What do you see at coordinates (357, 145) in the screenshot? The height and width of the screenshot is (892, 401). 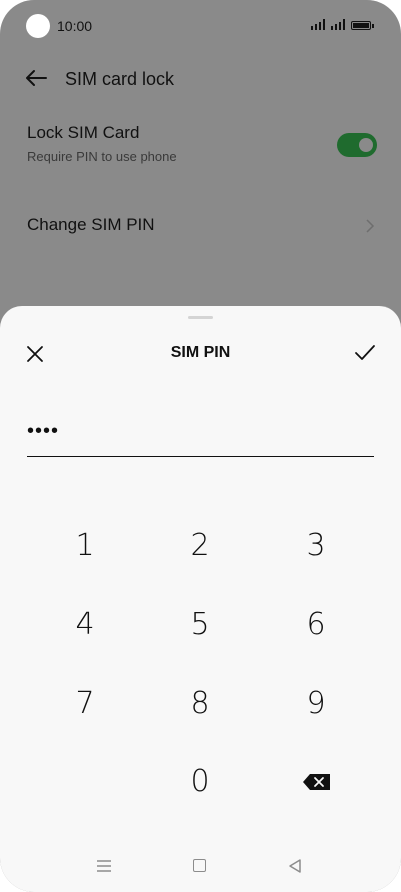 I see `lock-sim-toggle` at bounding box center [357, 145].